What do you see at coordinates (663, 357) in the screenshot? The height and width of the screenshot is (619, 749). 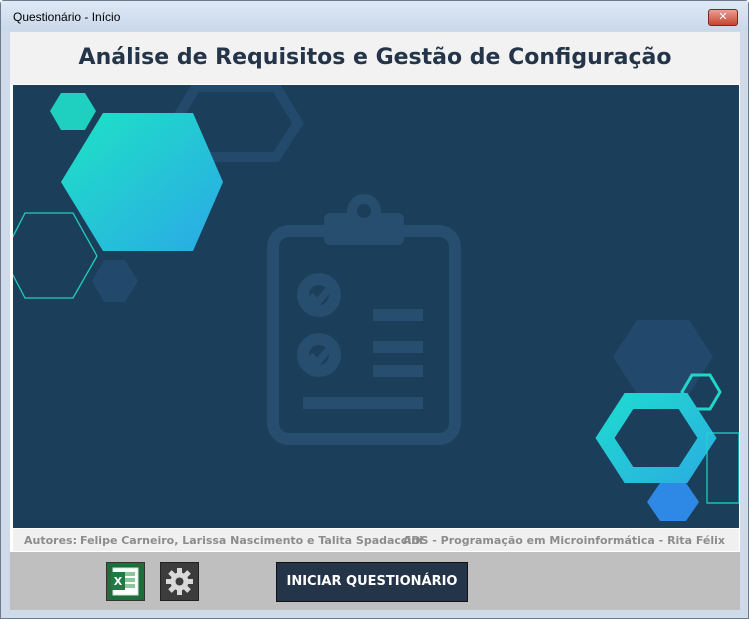 I see `hexagon-dark-right` at bounding box center [663, 357].